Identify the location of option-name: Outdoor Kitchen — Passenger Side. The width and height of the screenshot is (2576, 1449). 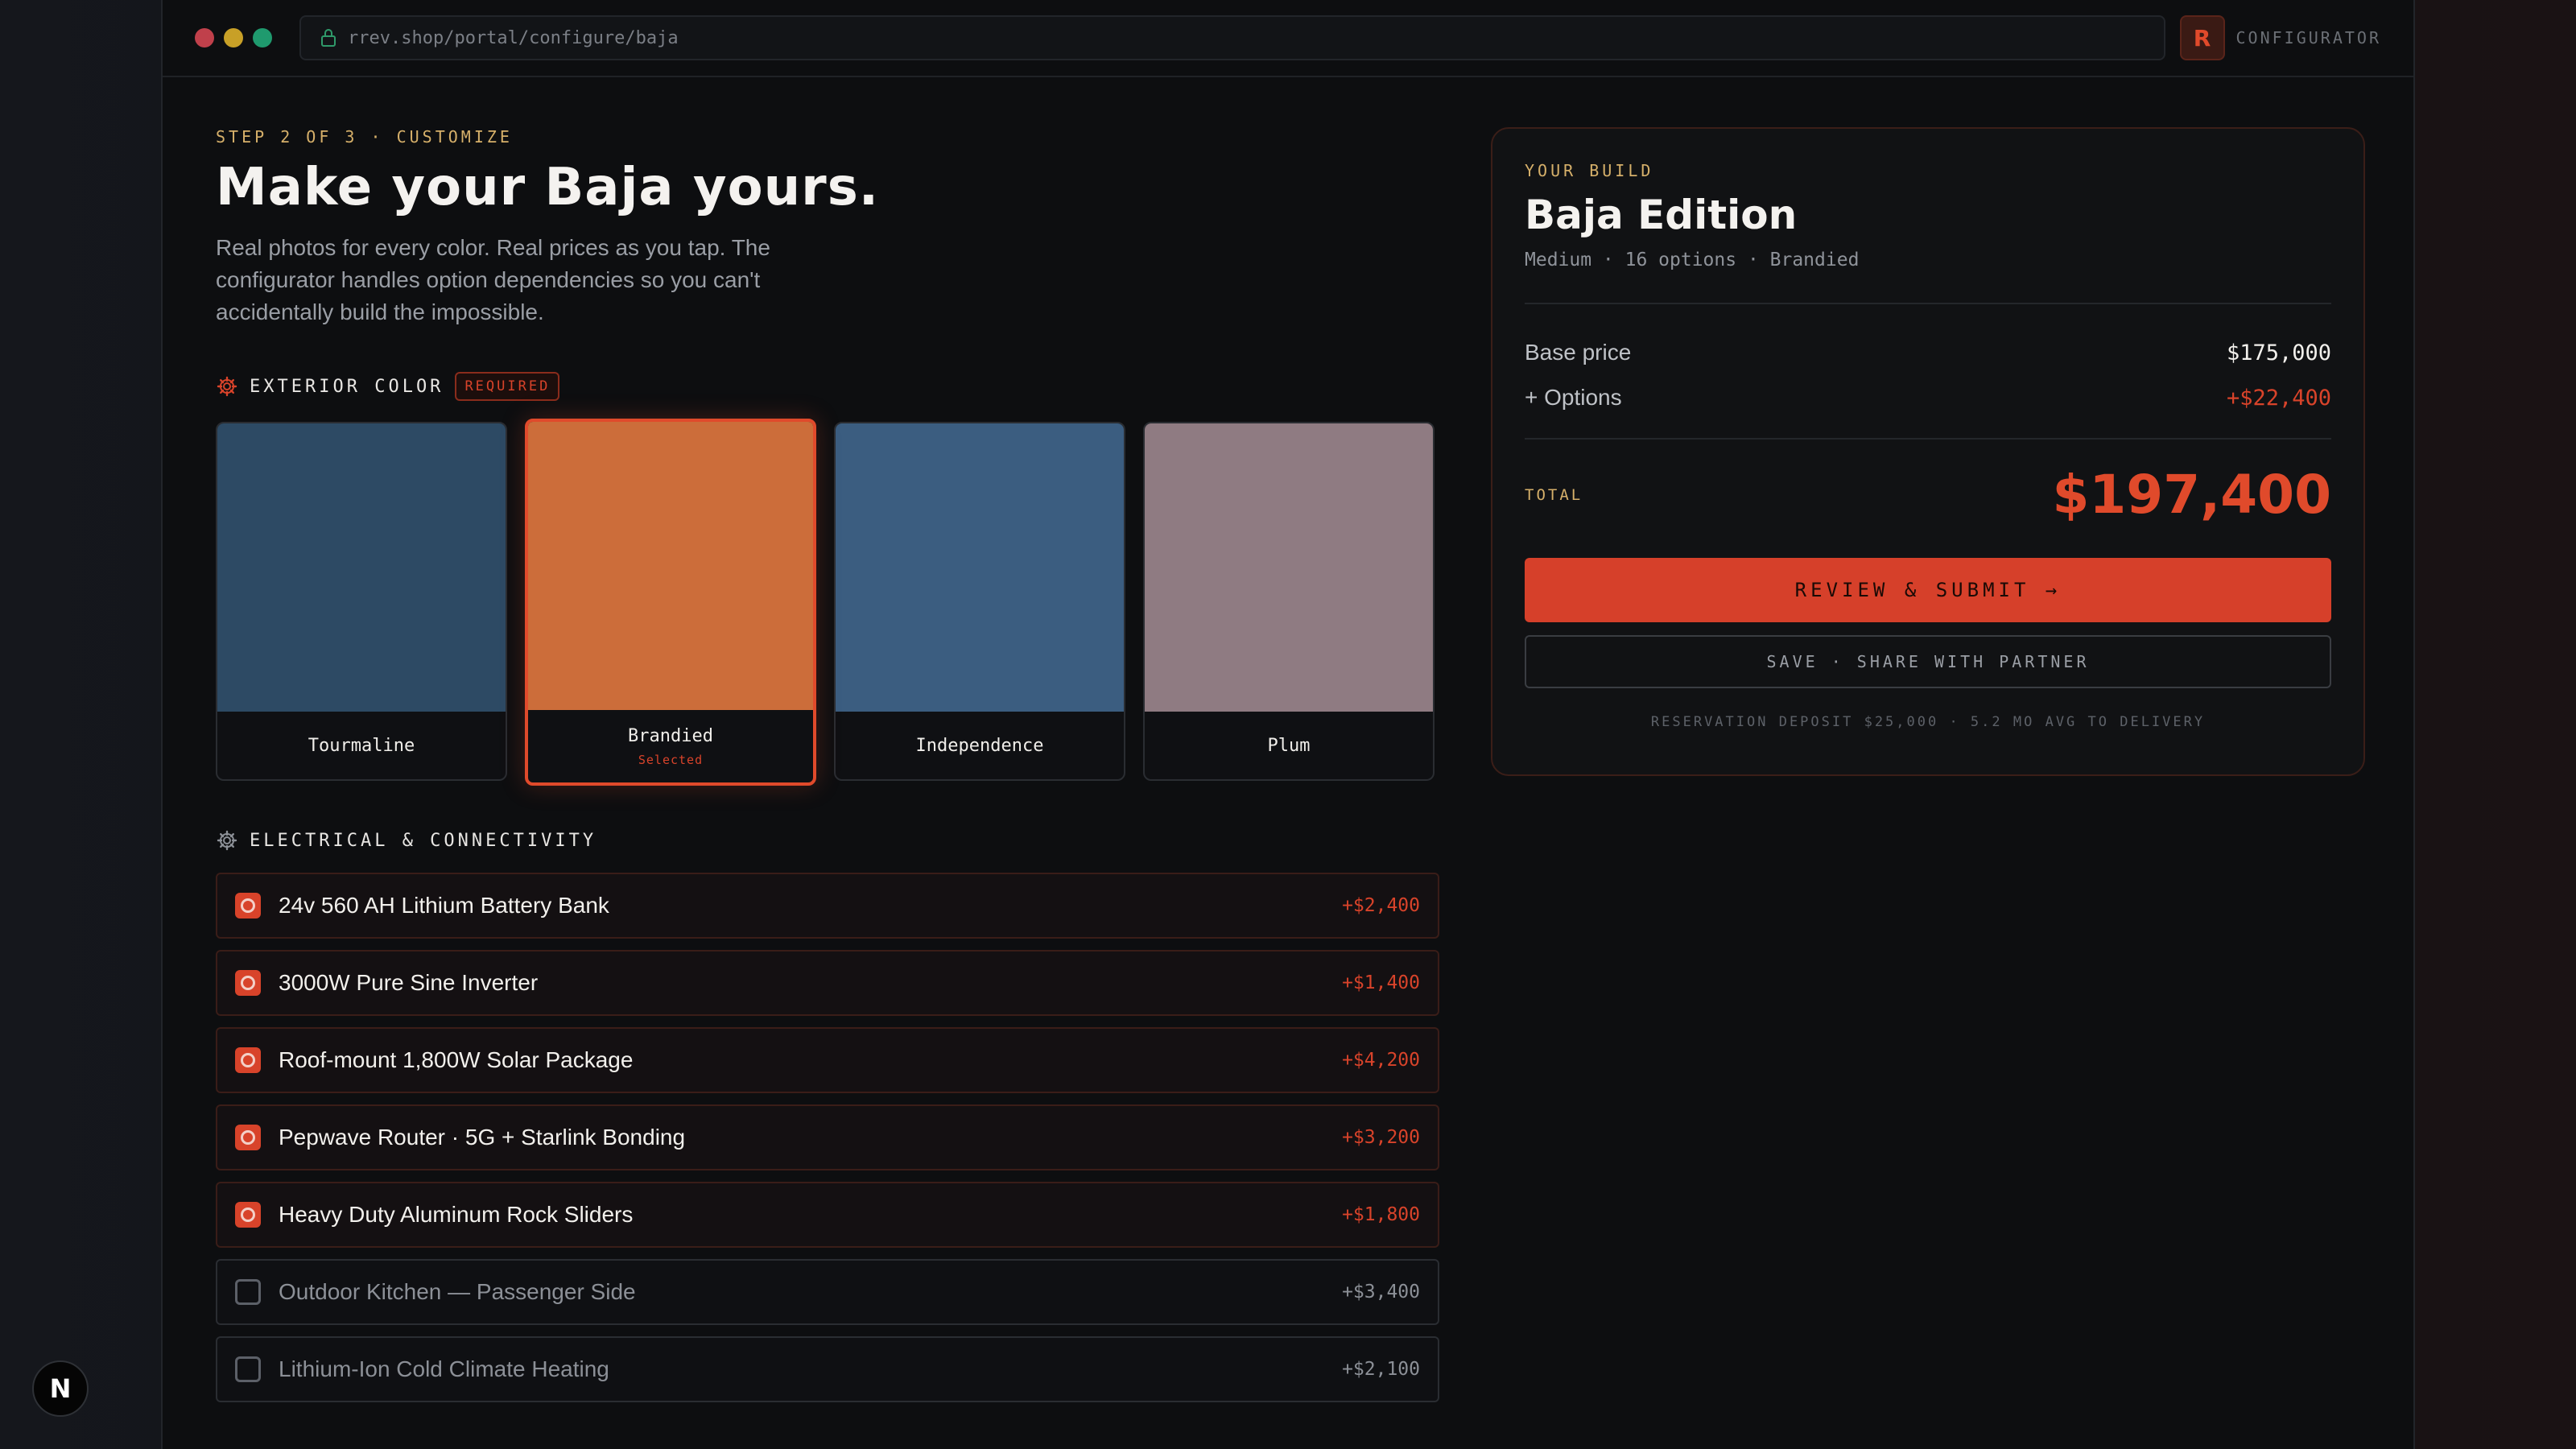
(457, 1291).